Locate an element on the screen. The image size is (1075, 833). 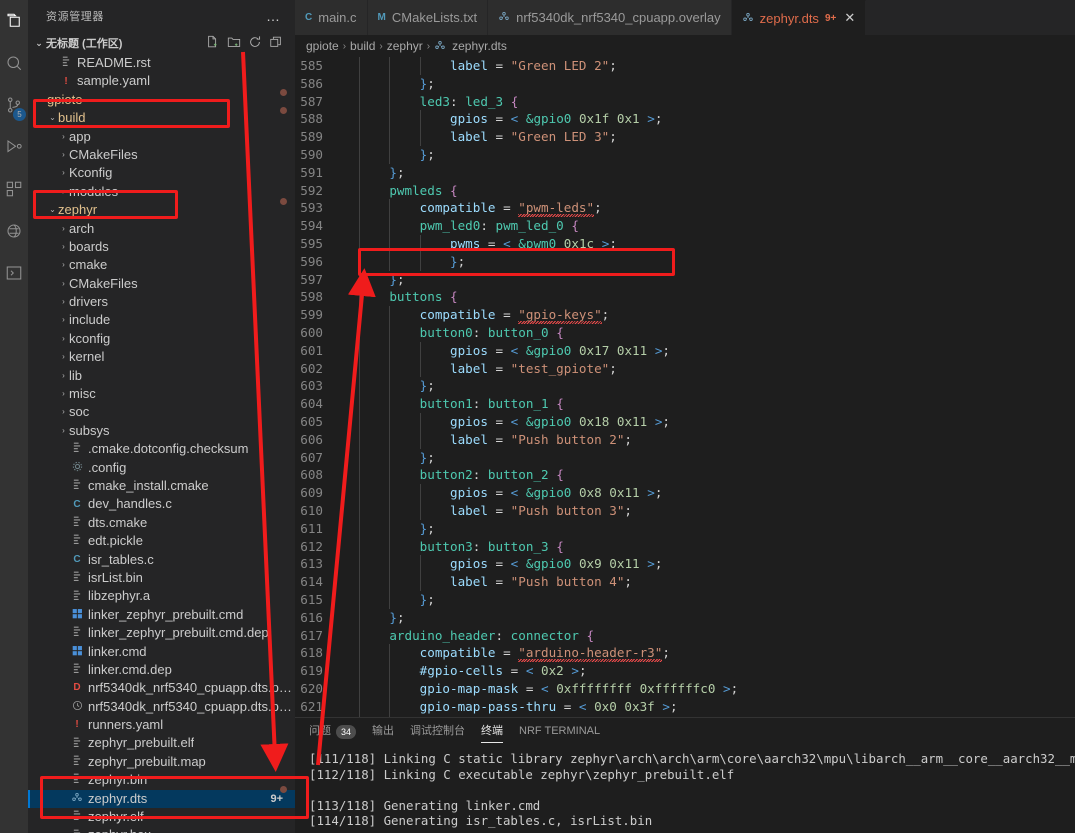
panel-tab-3: 终端 is located at coordinates (492, 731).